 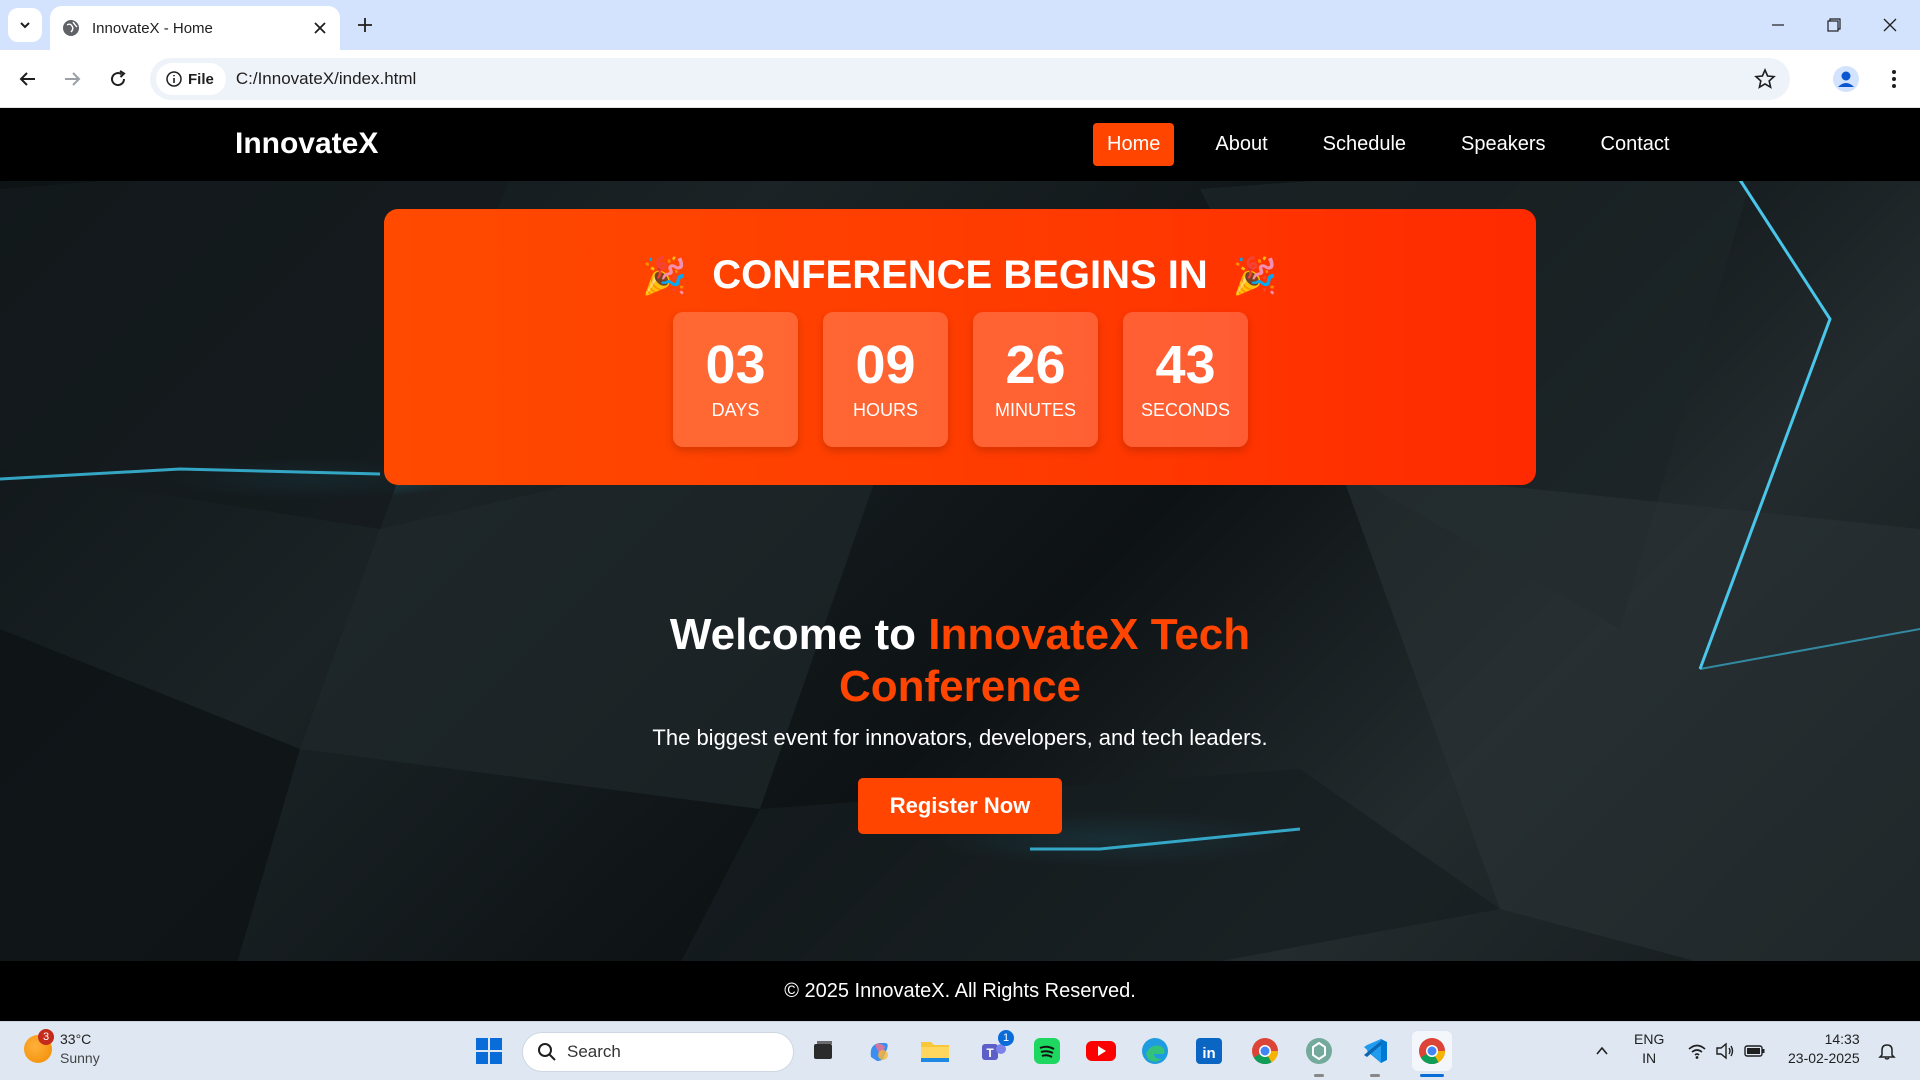 I want to click on countdown-seconds: 43 SECONDS, so click(x=1185, y=379).